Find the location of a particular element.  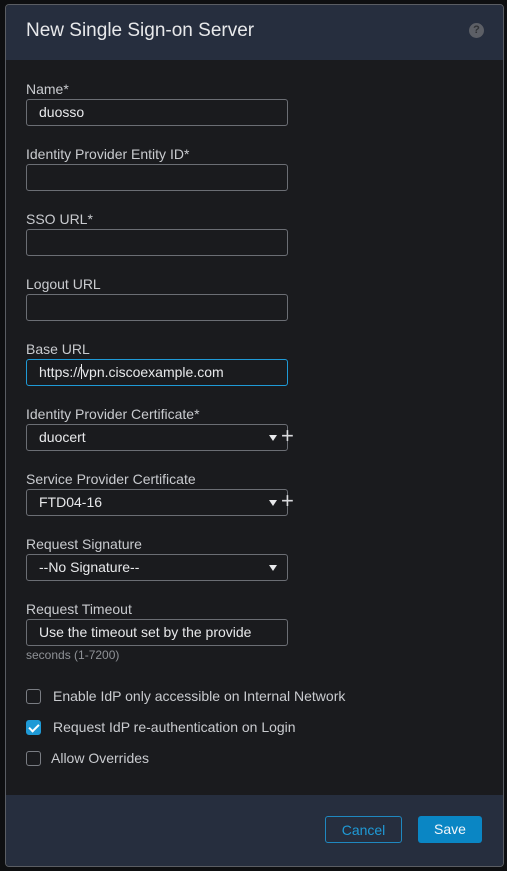

sso-url-label: SSO URL* is located at coordinates (59, 219).